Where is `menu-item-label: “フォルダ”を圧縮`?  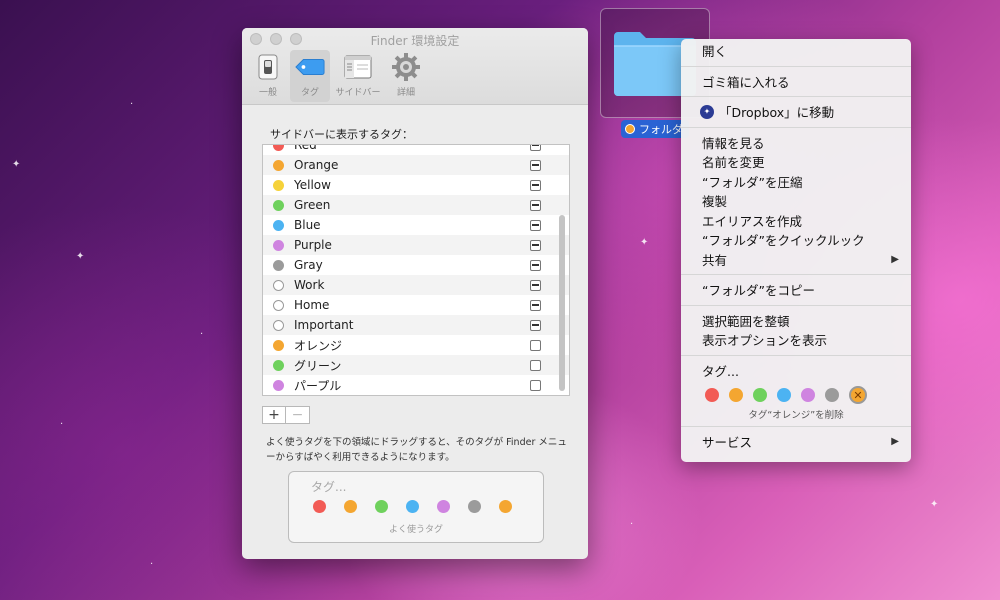 menu-item-label: “フォルダ”を圧縮 is located at coordinates (752, 182).